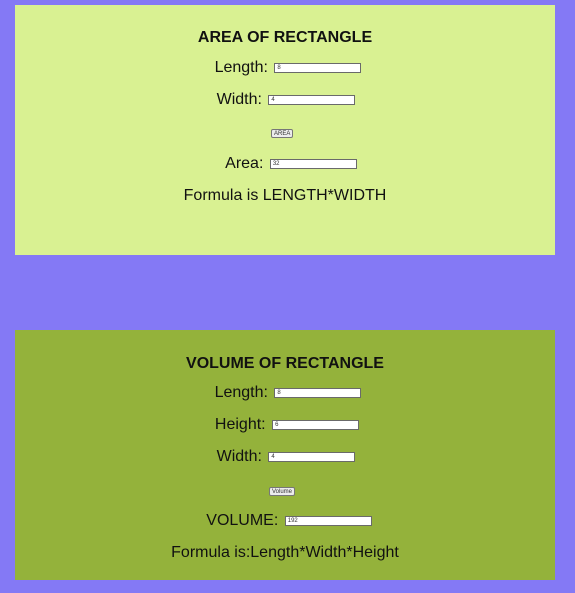 This screenshot has width=575, height=593. I want to click on volume-result-row: VOLUME:, so click(285, 521).